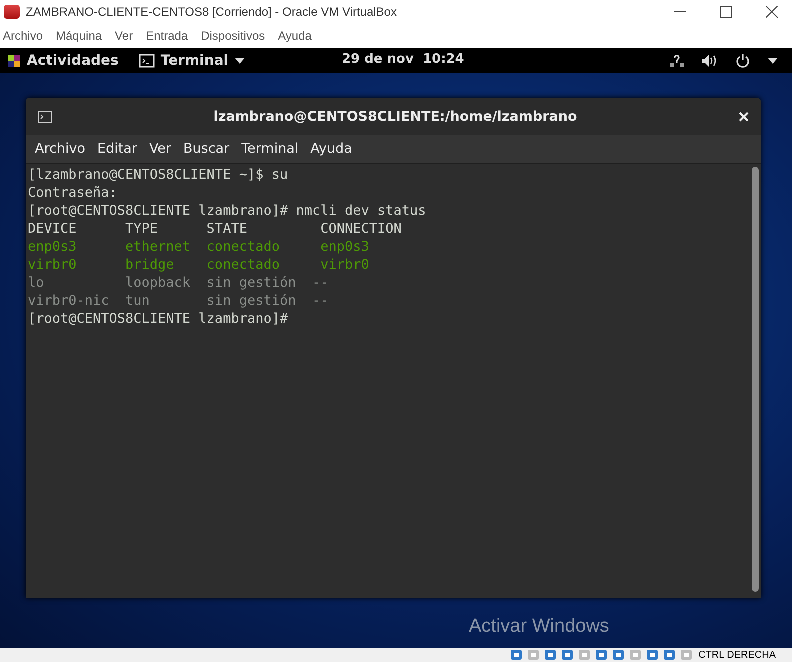  Describe the element at coordinates (737, 655) in the screenshot. I see `host-key-label: CTRL DERECHA` at that location.